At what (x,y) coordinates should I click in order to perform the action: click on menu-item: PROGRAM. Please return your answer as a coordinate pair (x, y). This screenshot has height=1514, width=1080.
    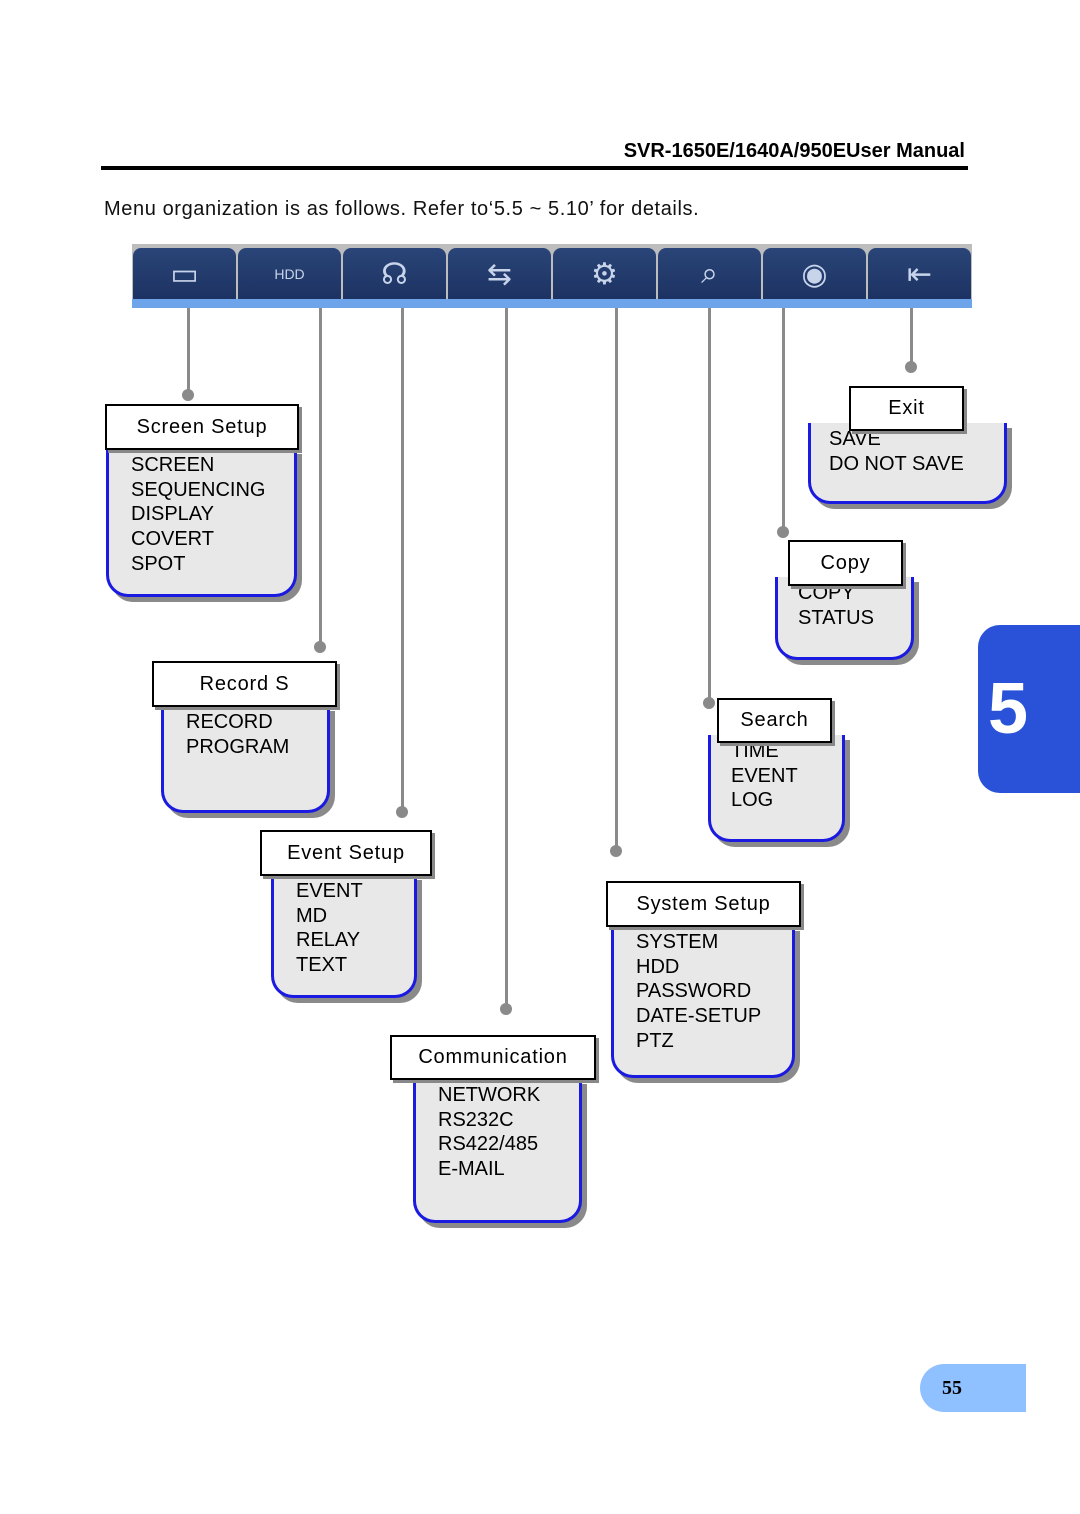
    Looking at the image, I should click on (256, 747).